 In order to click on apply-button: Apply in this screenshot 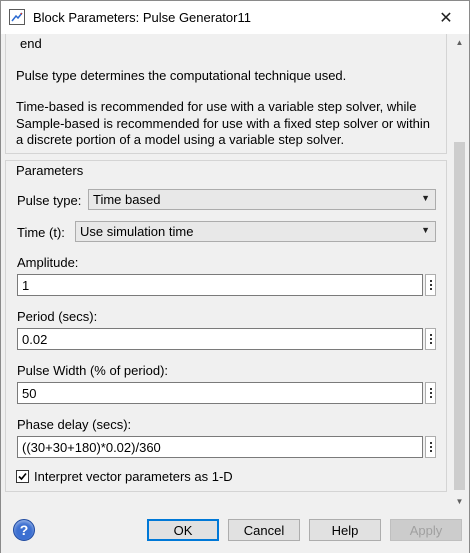, I will do `click(426, 530)`.